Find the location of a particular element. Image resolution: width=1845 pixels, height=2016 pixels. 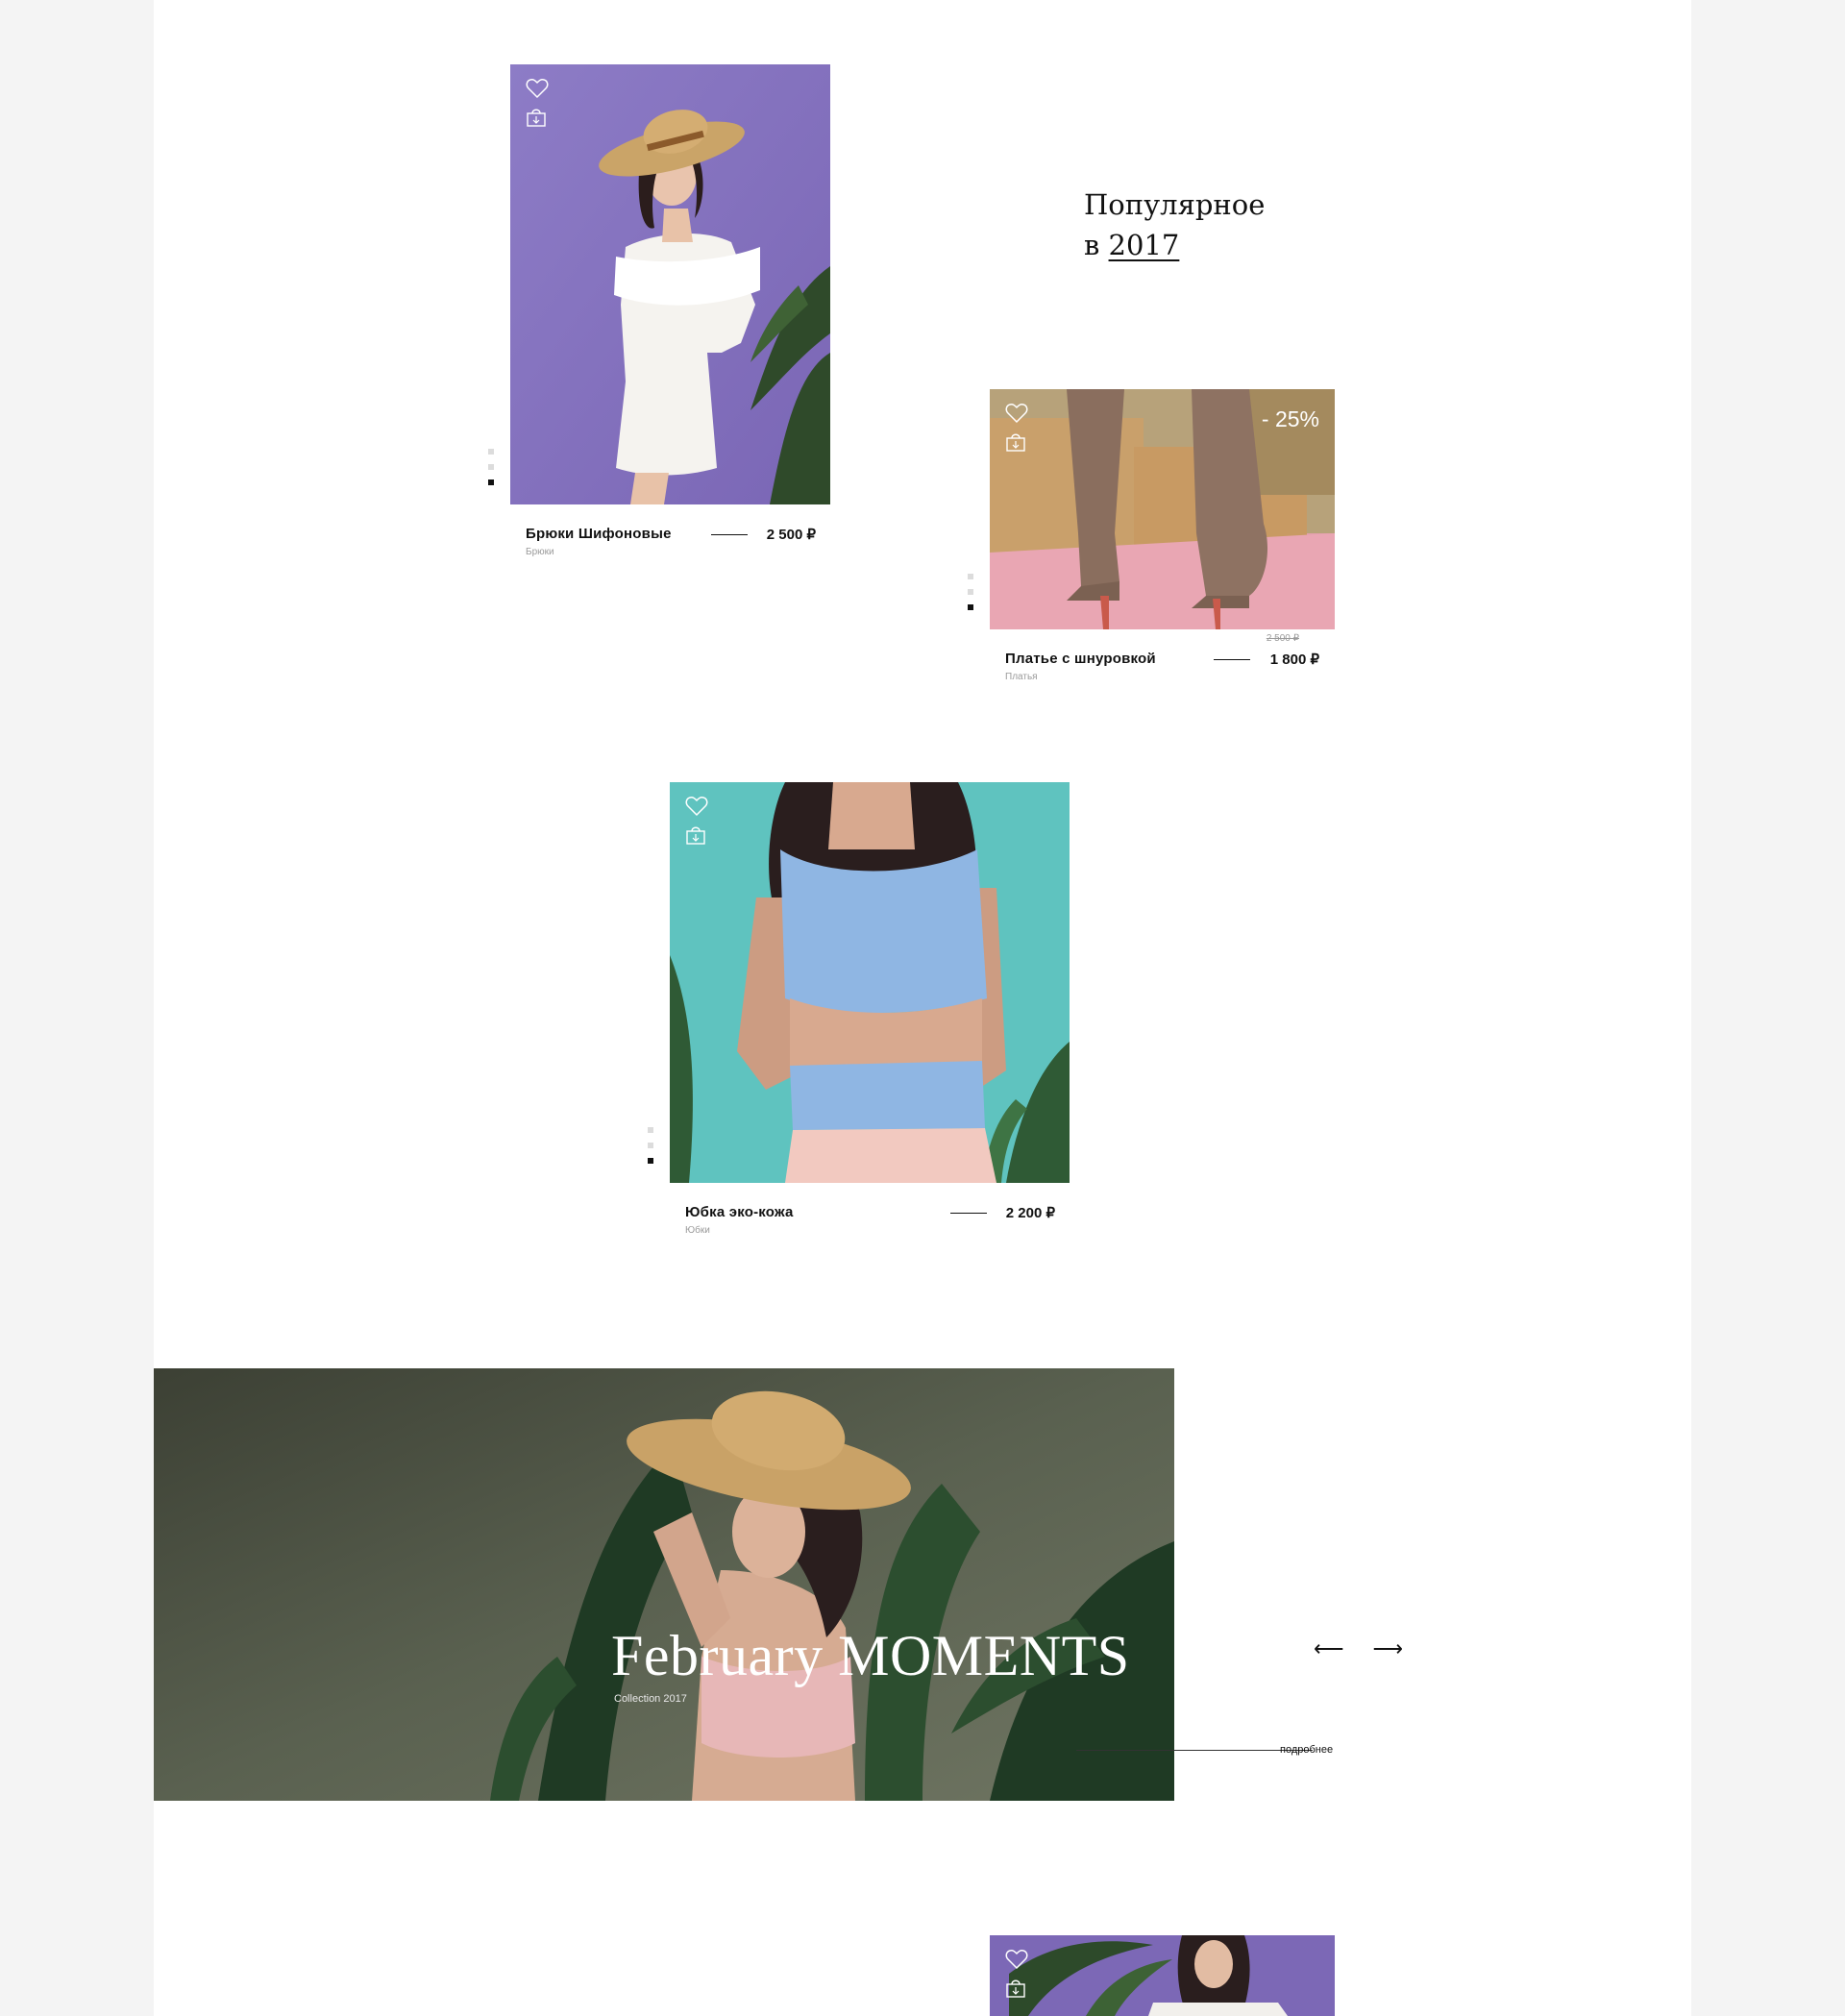

heading-line-2: в 2017 is located at coordinates (1175, 245).